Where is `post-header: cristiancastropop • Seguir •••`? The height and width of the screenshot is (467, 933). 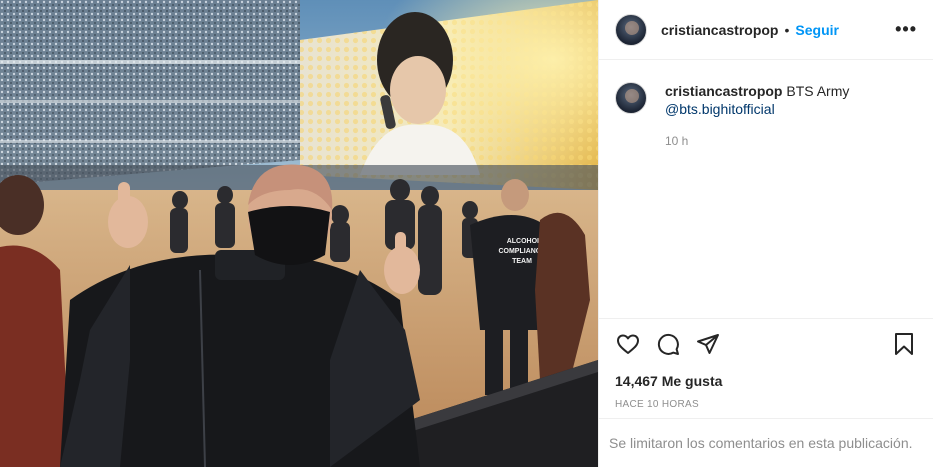 post-header: cristiancastropop • Seguir ••• is located at coordinates (766, 30).